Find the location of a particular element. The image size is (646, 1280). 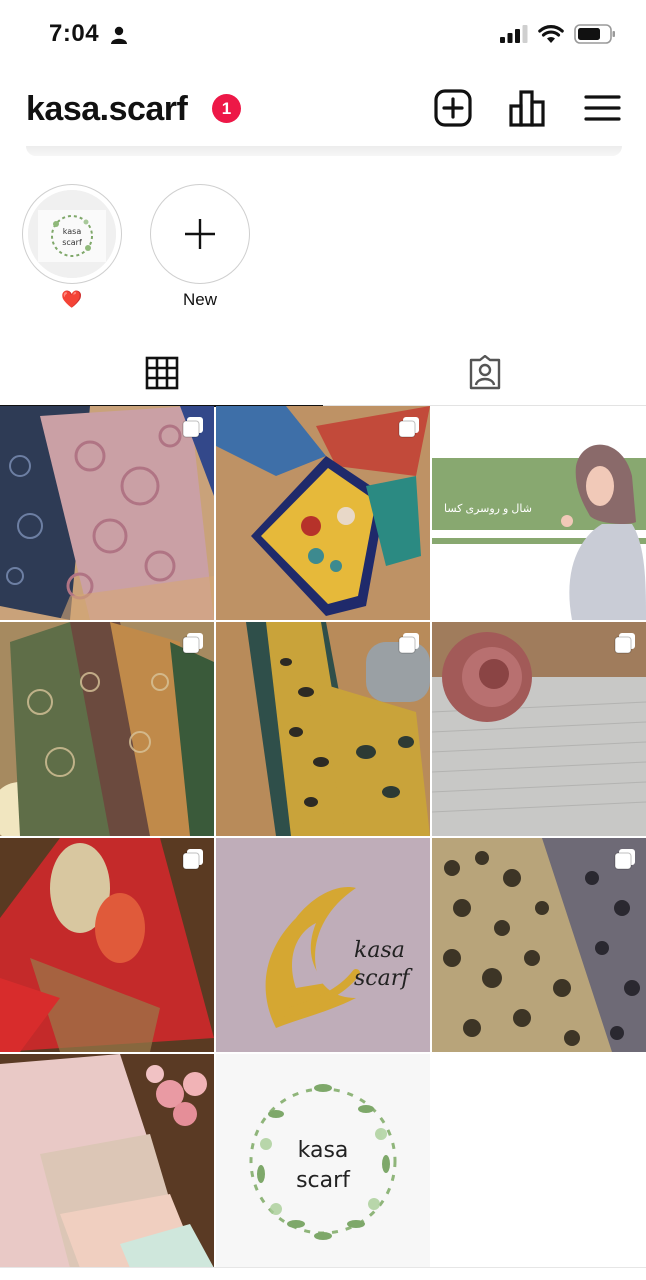

status-time: 7:04 is located at coordinates (74, 33).